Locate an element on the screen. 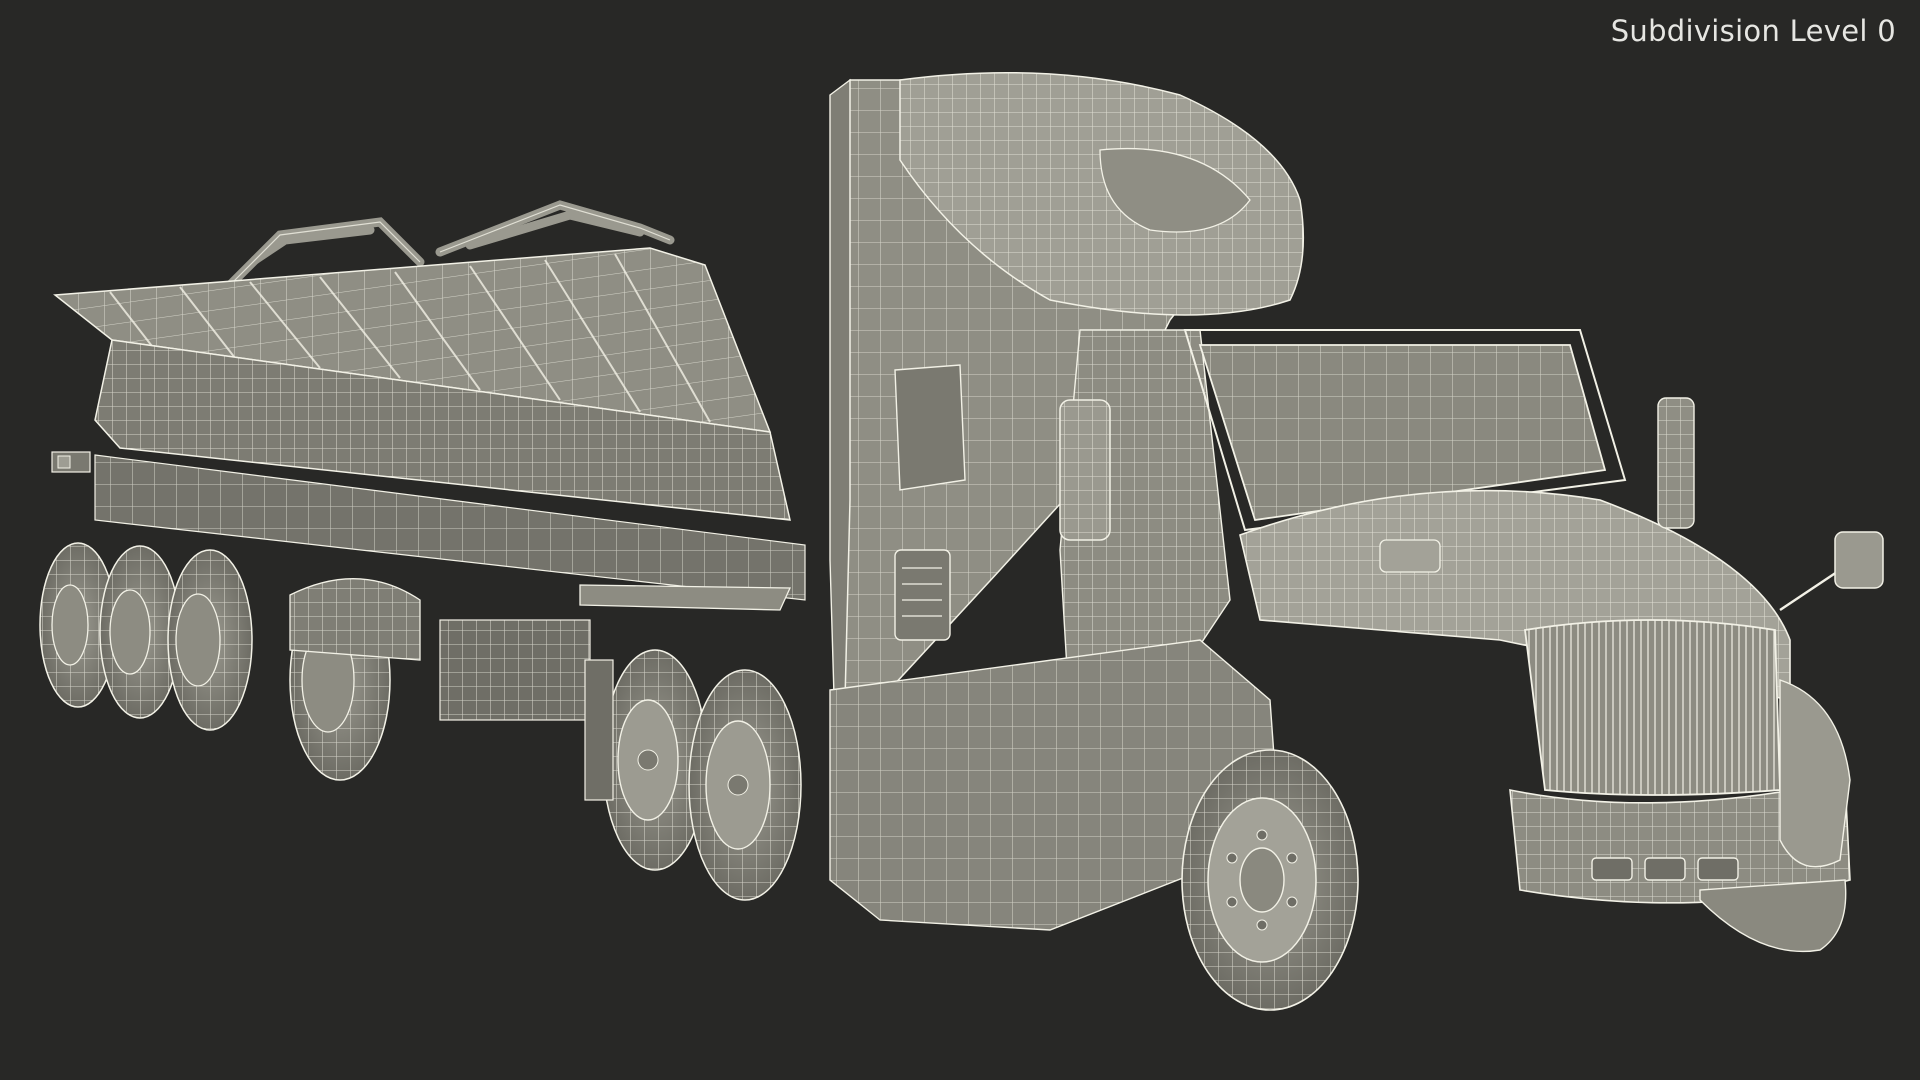  trailer is located at coordinates (428, 405).